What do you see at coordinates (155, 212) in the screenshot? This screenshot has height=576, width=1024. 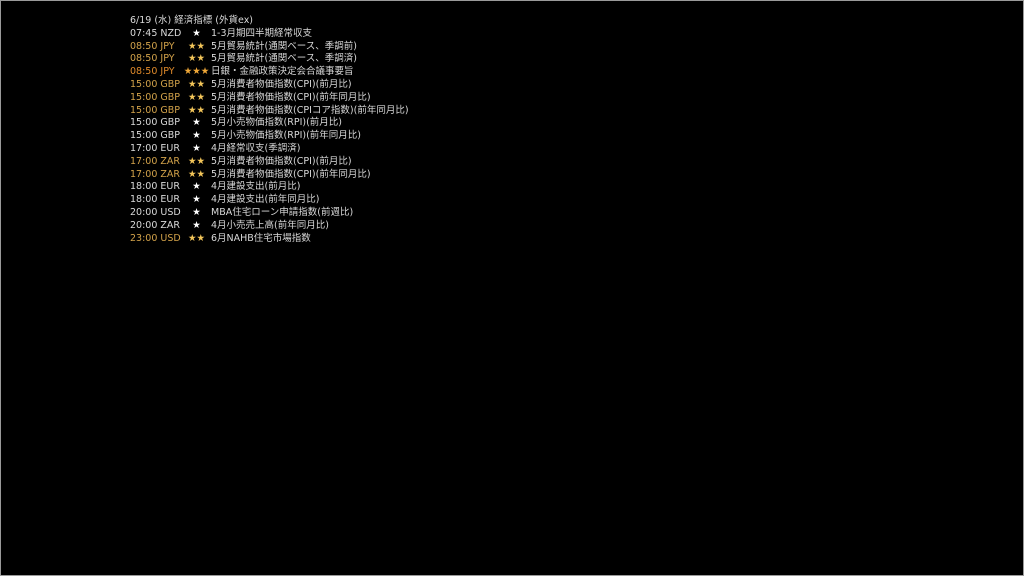 I see `event-time-currency: 20:00 USD` at bounding box center [155, 212].